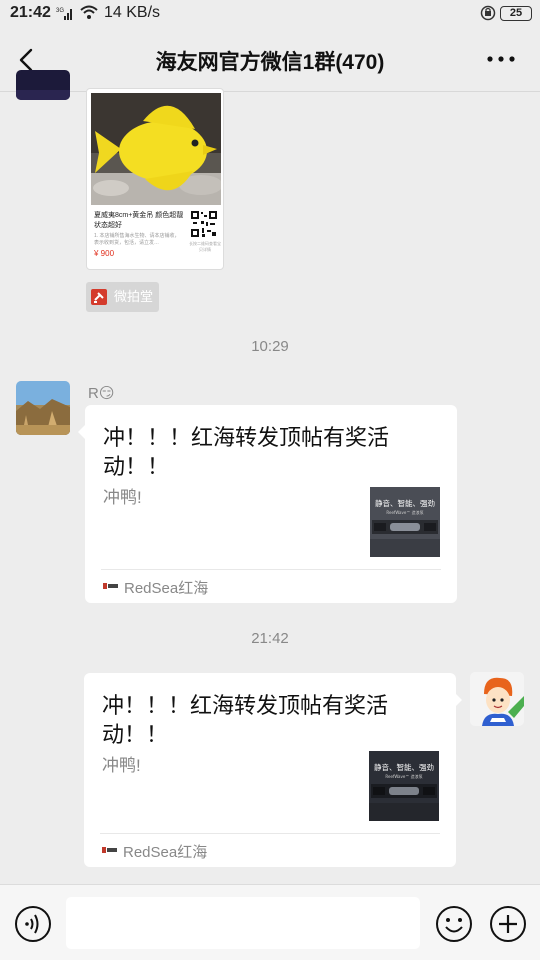 This screenshot has width=540, height=960. I want to click on mini-program-source: 微拍堂, so click(123, 297).